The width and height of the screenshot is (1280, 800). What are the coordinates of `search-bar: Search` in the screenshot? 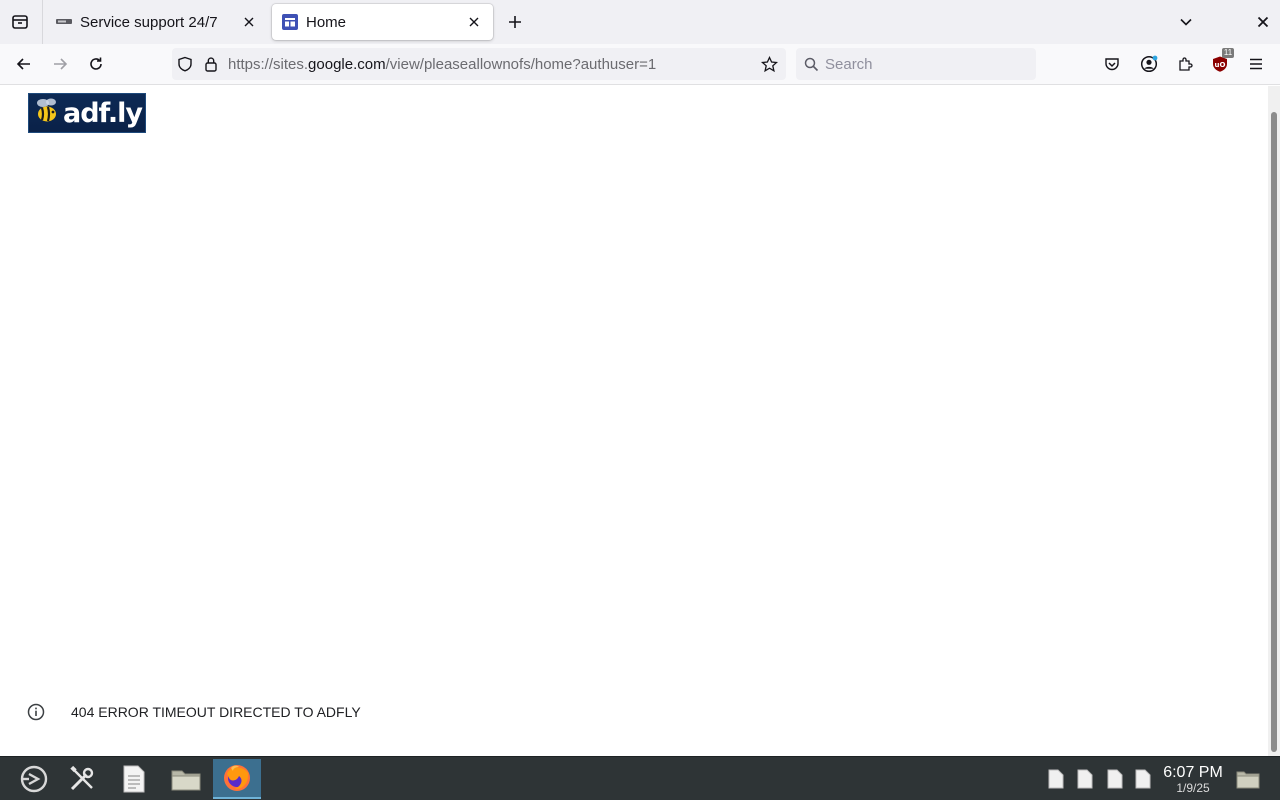 It's located at (916, 64).